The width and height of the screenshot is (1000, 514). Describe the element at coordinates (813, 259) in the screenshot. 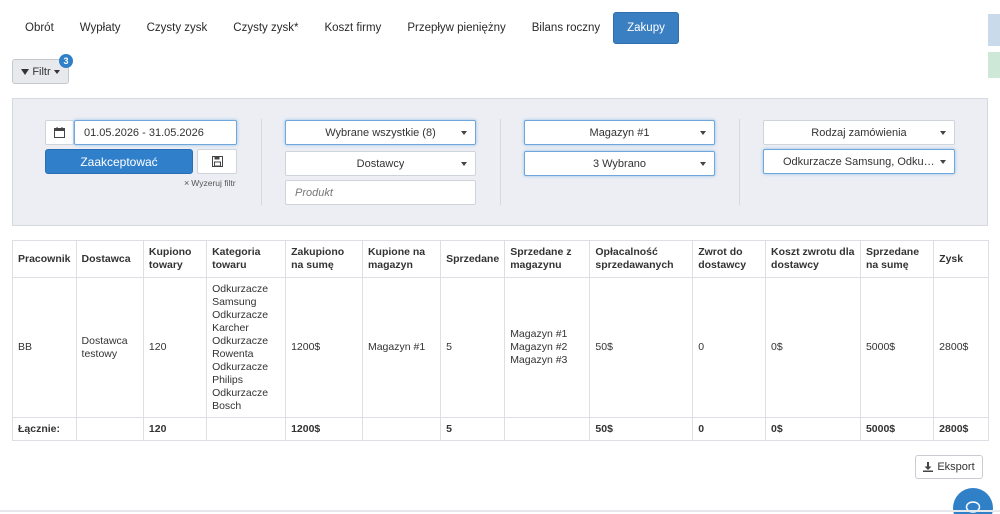

I see `column-header: Koszt zwrotu dla dostawcy` at that location.